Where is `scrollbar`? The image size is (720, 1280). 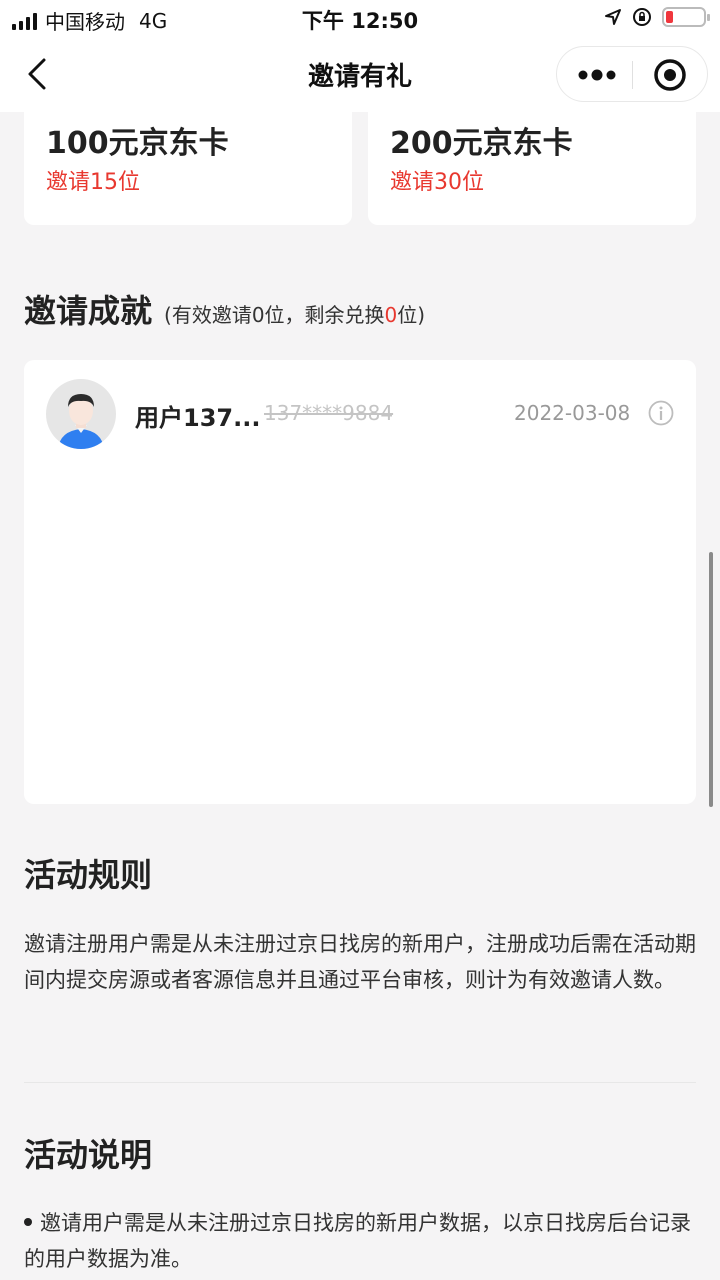 scrollbar is located at coordinates (711, 679).